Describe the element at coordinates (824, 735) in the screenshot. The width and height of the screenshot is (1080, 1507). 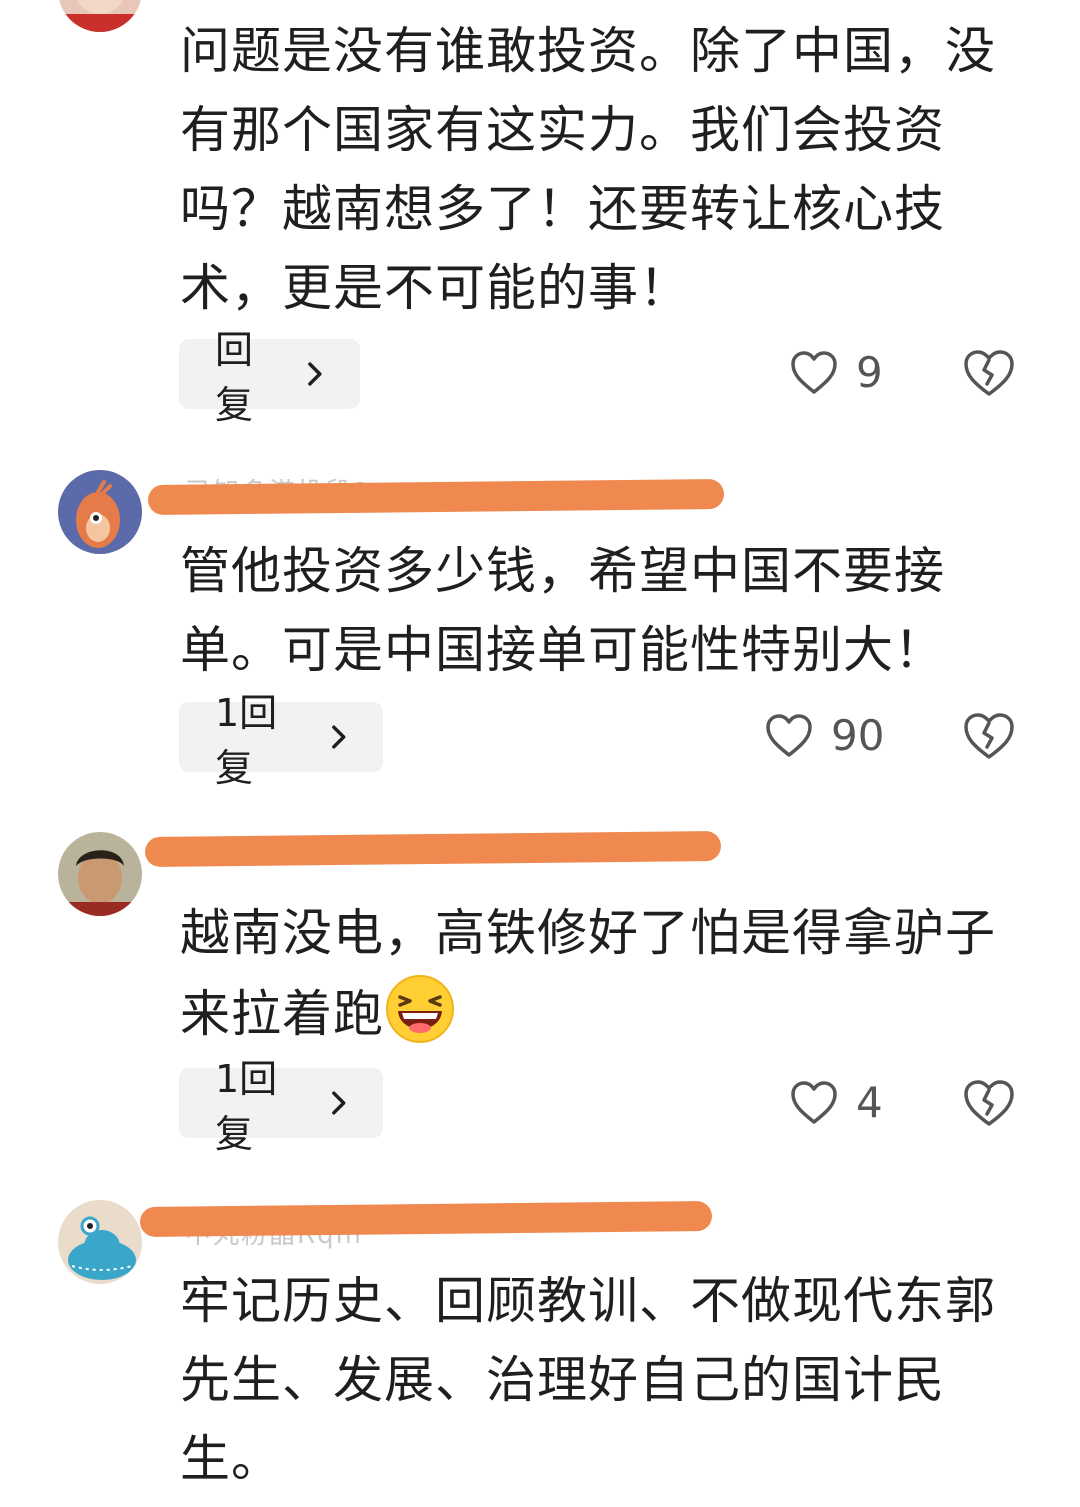
I see `like-button: 90` at that location.